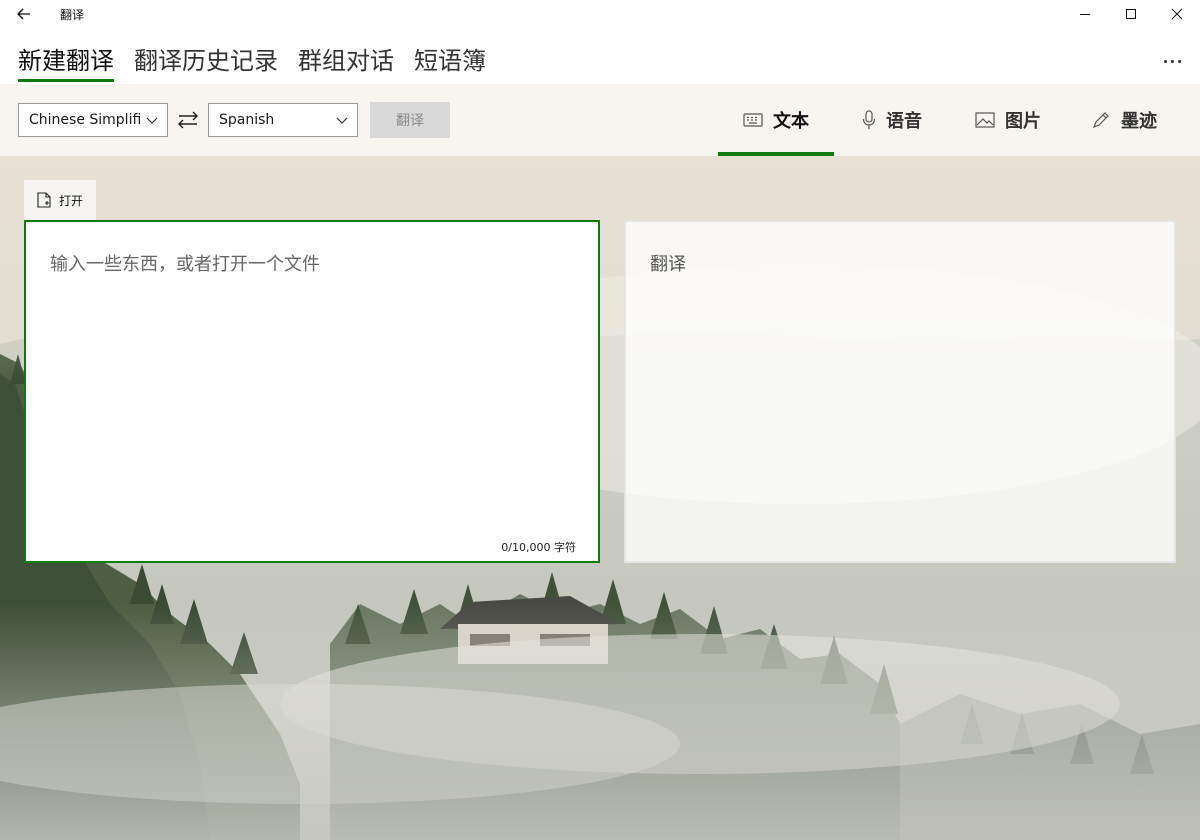 The height and width of the screenshot is (840, 1200). What do you see at coordinates (85, 120) in the screenshot?
I see `source-language-value: Chinese Simplifi` at bounding box center [85, 120].